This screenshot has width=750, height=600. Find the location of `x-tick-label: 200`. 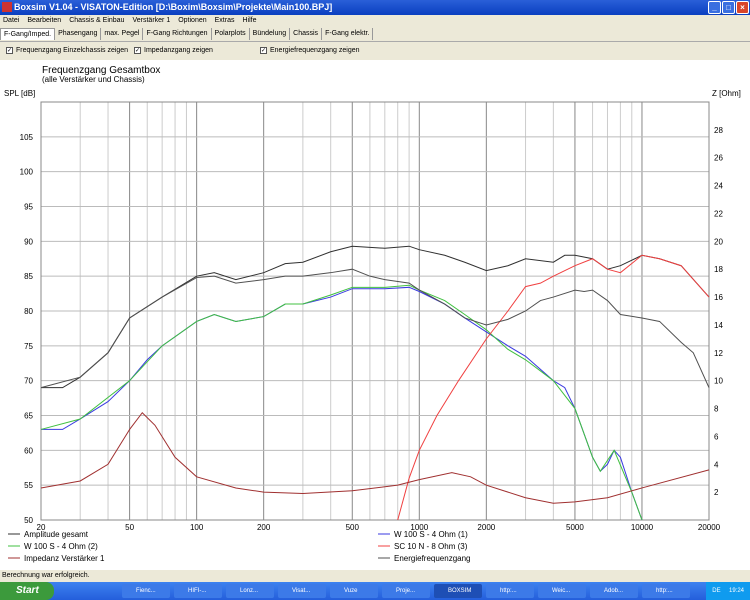

x-tick-label: 200 is located at coordinates (264, 527).